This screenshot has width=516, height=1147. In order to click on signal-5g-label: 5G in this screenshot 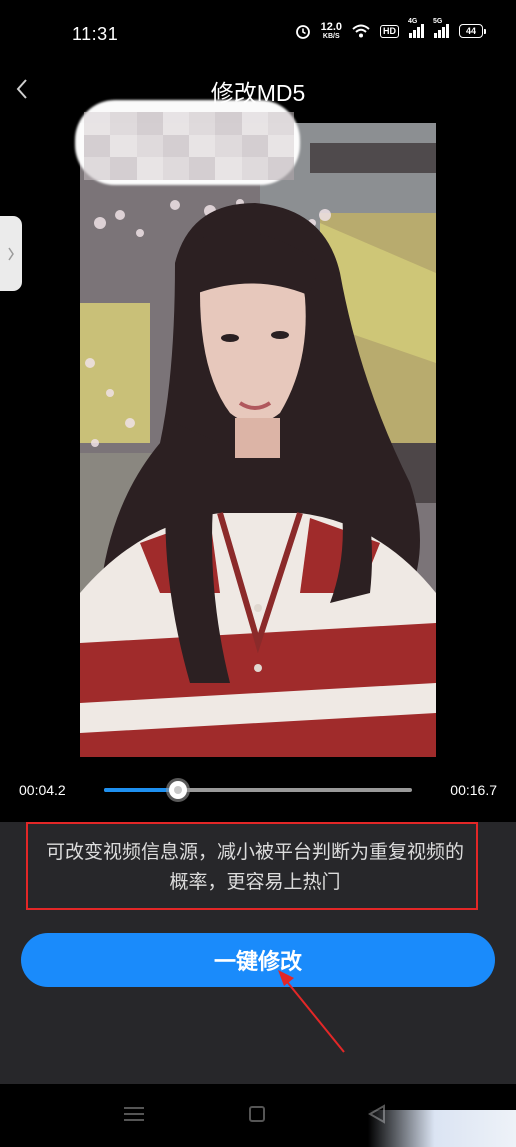, I will do `click(438, 21)`.